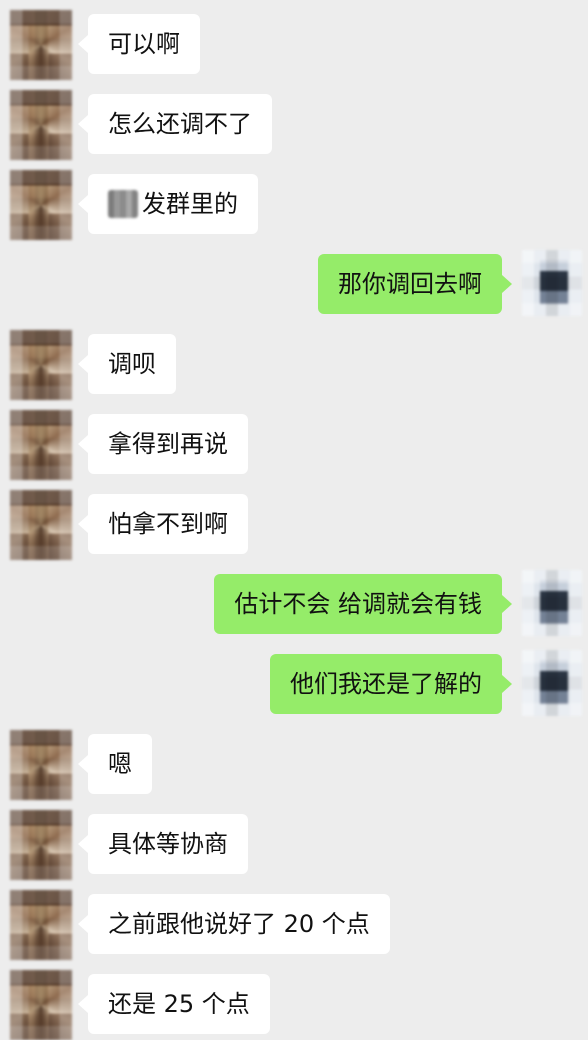  I want to click on message-text: 具体等协商, so click(168, 844).